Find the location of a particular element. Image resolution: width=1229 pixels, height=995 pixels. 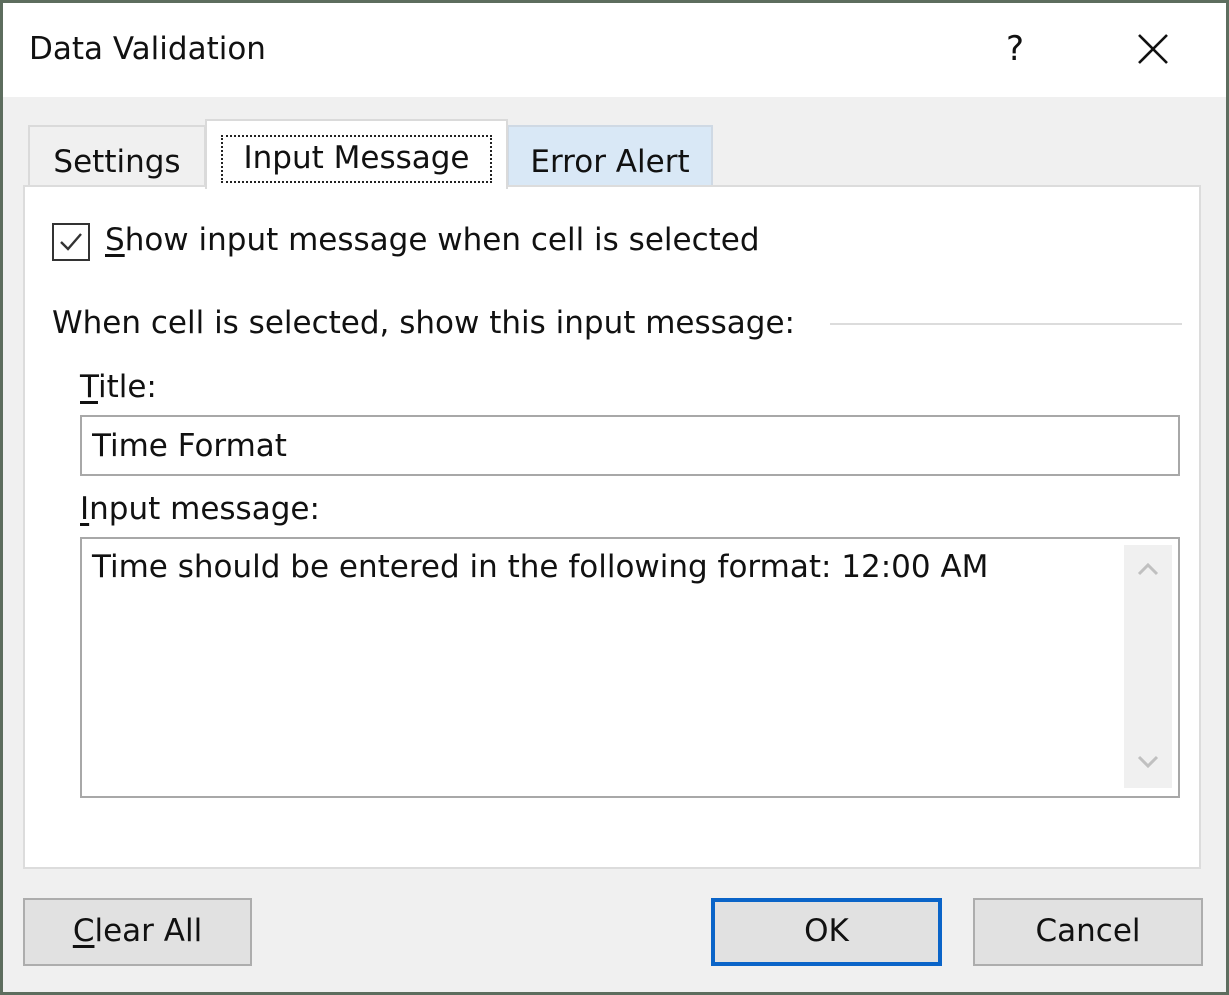

title-bar: Data Validation ? is located at coordinates (614, 50).